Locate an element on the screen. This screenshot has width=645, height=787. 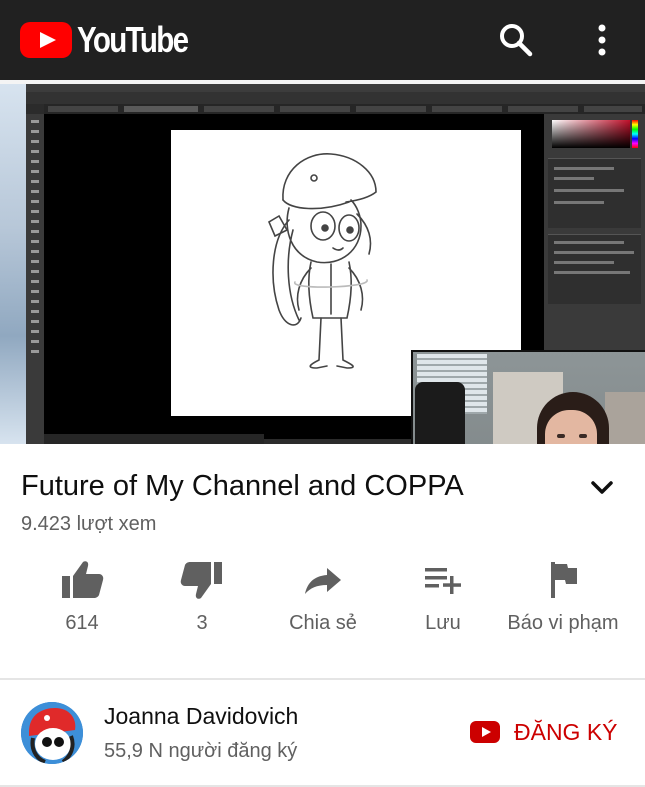
video-title: Future of My Channel and COPPA is located at coordinates (242, 486).